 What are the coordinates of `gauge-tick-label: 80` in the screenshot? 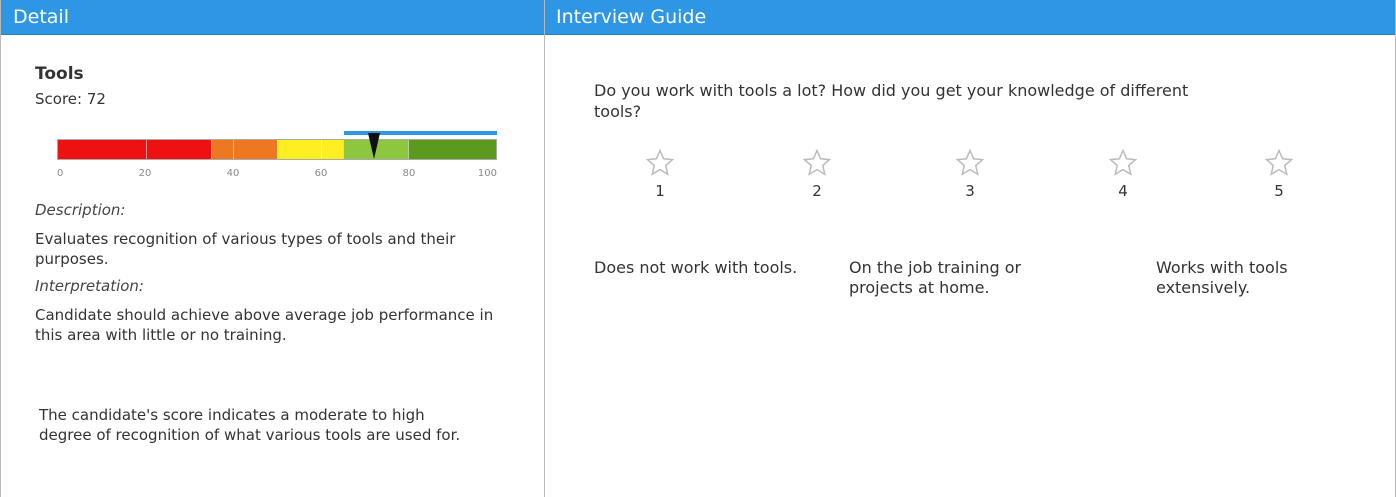 It's located at (409, 173).